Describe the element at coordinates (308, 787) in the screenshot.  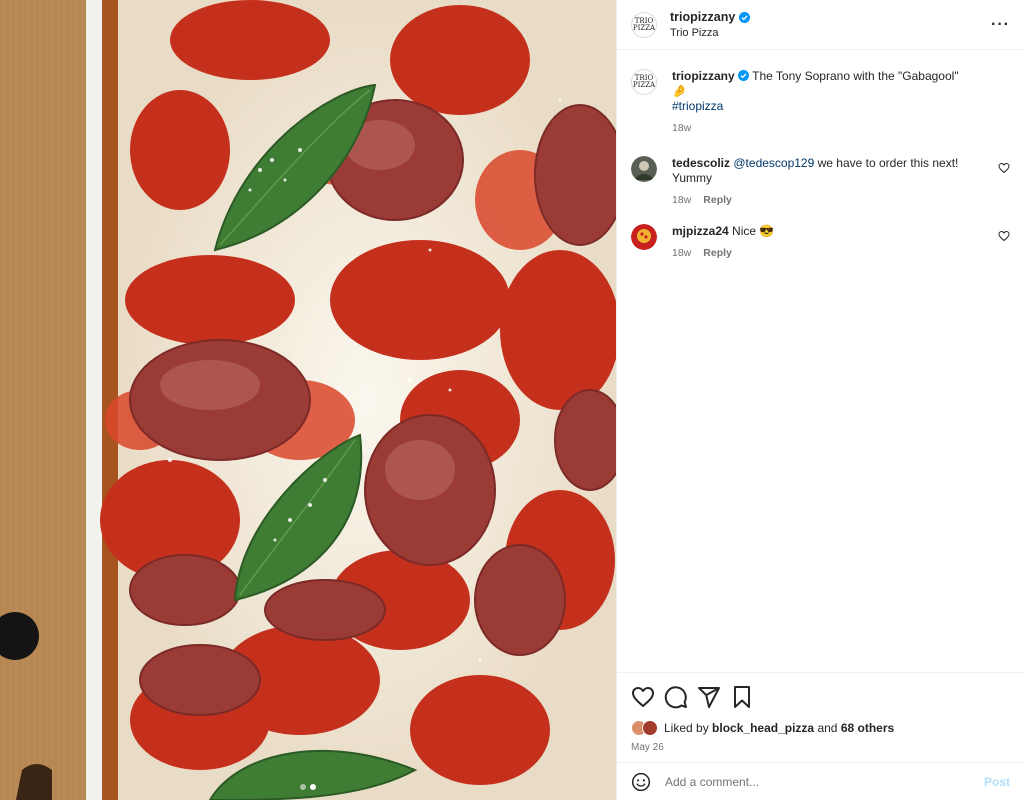
I see `carousel-indicator` at that location.